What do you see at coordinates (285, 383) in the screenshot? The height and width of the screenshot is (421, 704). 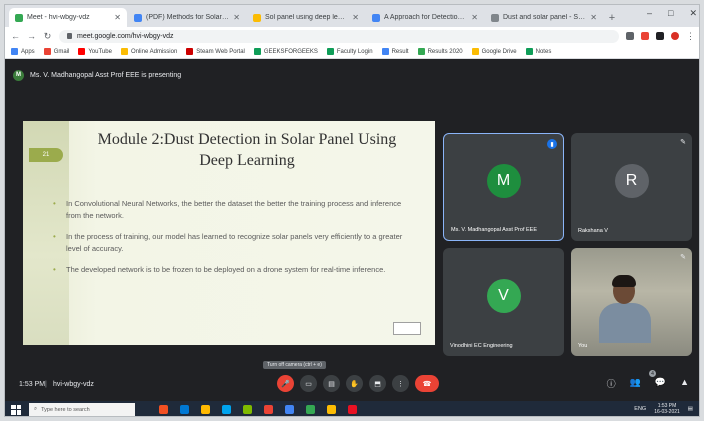 I see `microphone-button: 🎤` at bounding box center [285, 383].